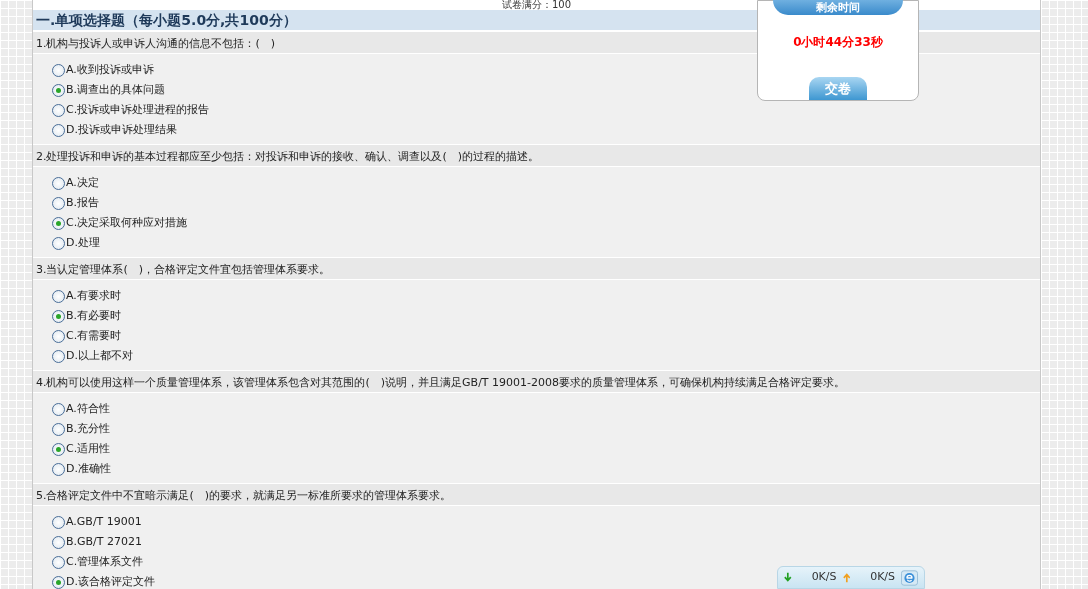 Image resolution: width=1088 pixels, height=589 pixels. What do you see at coordinates (103, 580) in the screenshot?
I see `answer-option: D.该合格评定文件` at bounding box center [103, 580].